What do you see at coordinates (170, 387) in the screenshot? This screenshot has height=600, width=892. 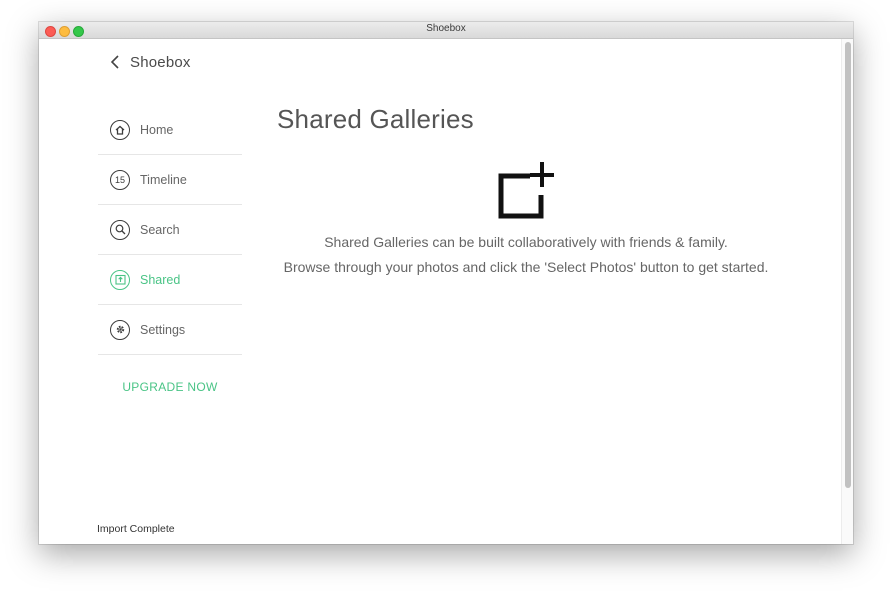 I see `upgrade-now-link: UPGRADE NOW` at bounding box center [170, 387].